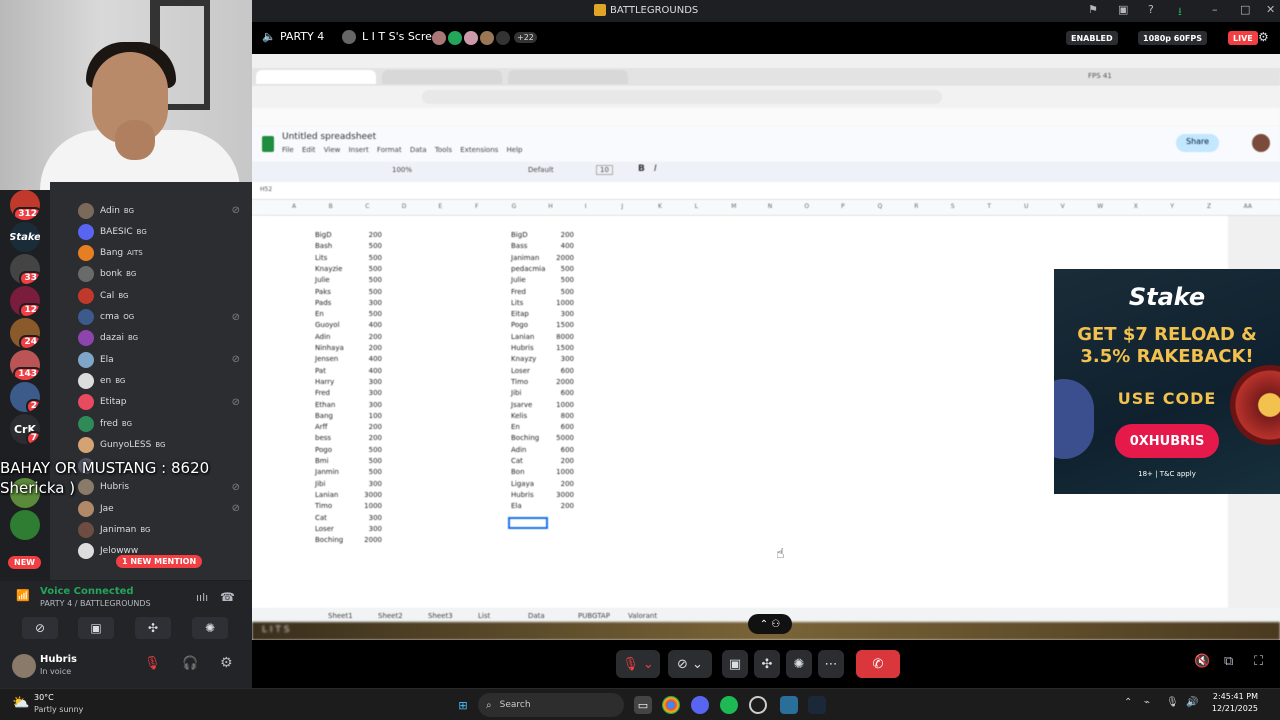  What do you see at coordinates (559, 427) in the screenshot?
I see `sheet-cell: 600` at bounding box center [559, 427].